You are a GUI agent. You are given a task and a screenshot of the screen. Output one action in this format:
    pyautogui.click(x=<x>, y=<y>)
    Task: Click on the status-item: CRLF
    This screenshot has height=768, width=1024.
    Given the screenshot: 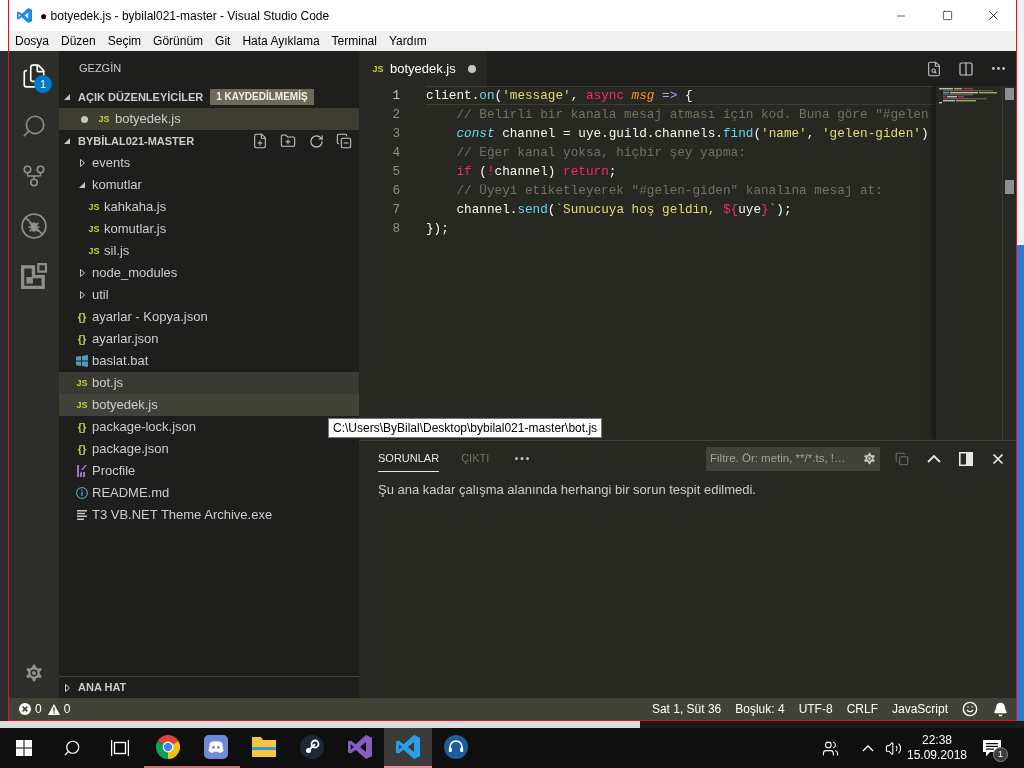 What is the action you would take?
    pyautogui.click(x=862, y=709)
    